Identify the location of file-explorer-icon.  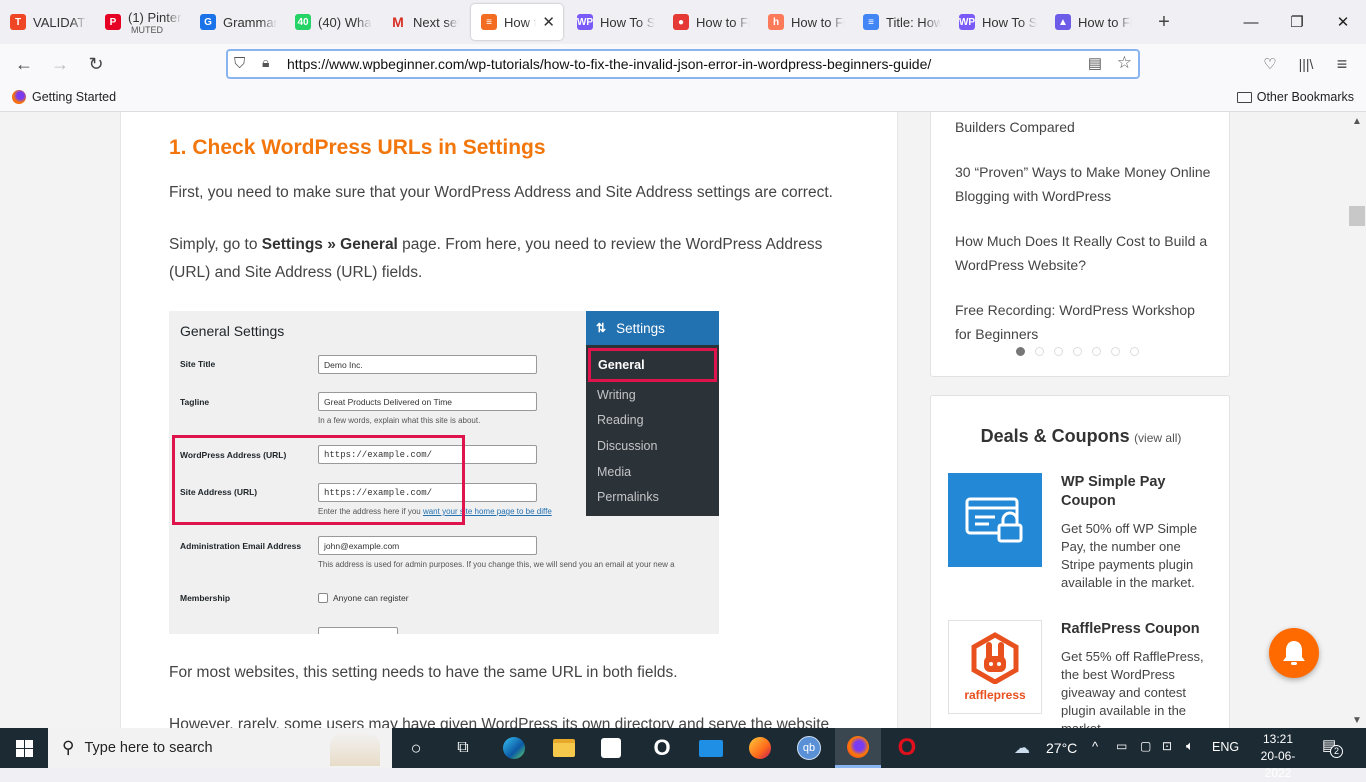
(564, 748).